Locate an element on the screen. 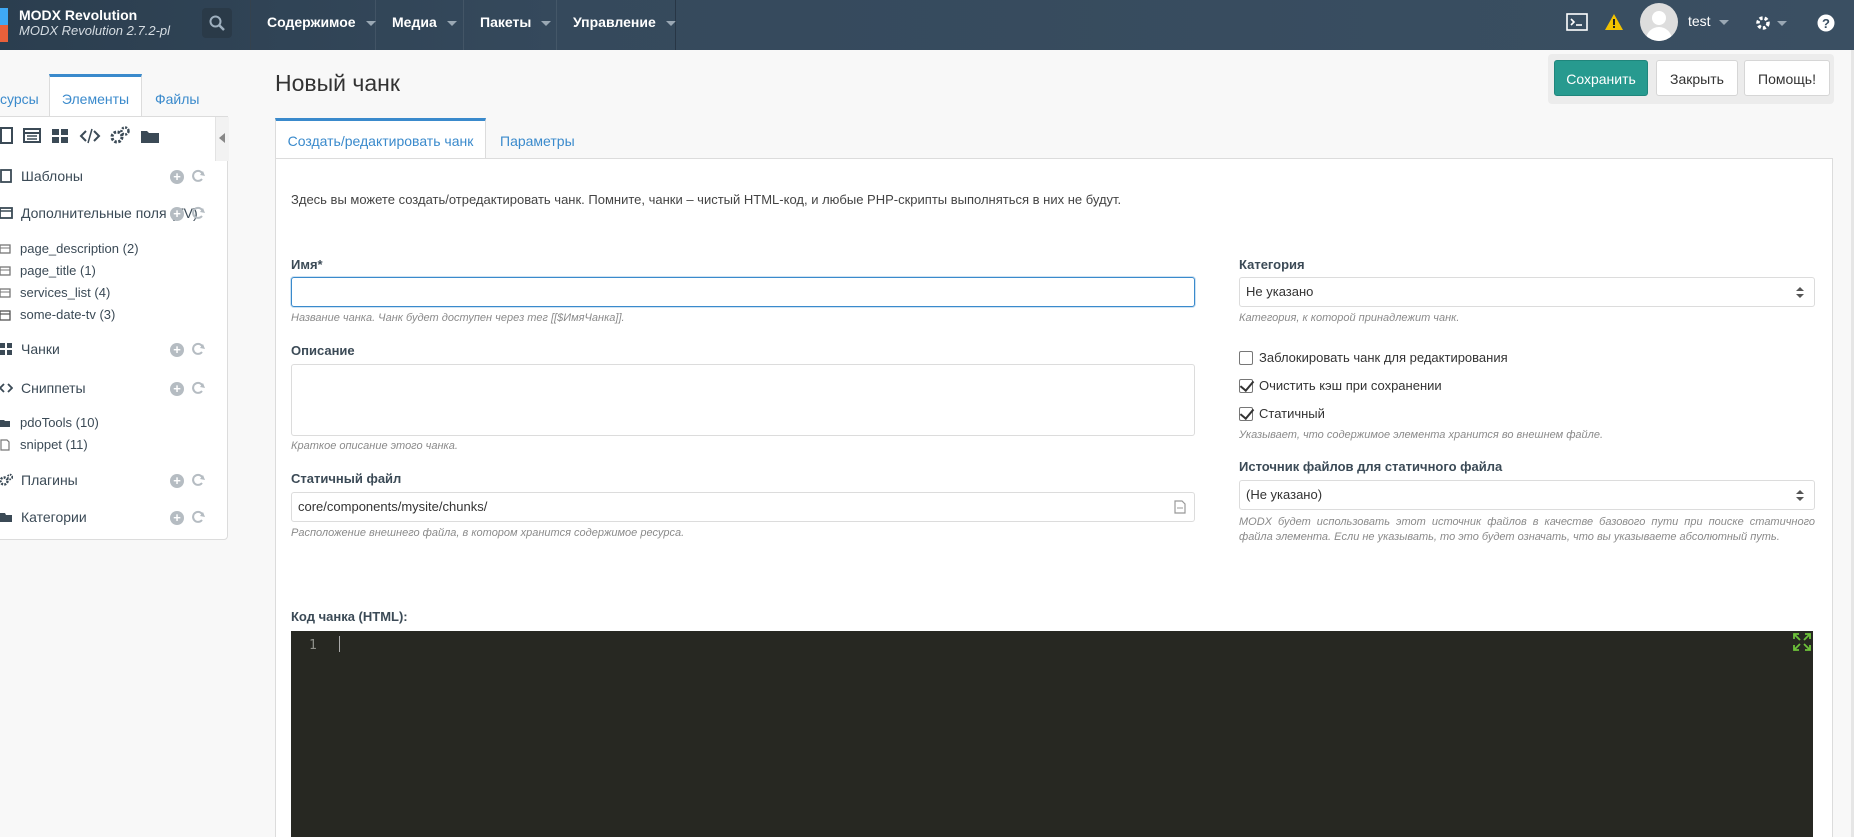  tree-item-snippet: snippet (11) is located at coordinates (107, 445).